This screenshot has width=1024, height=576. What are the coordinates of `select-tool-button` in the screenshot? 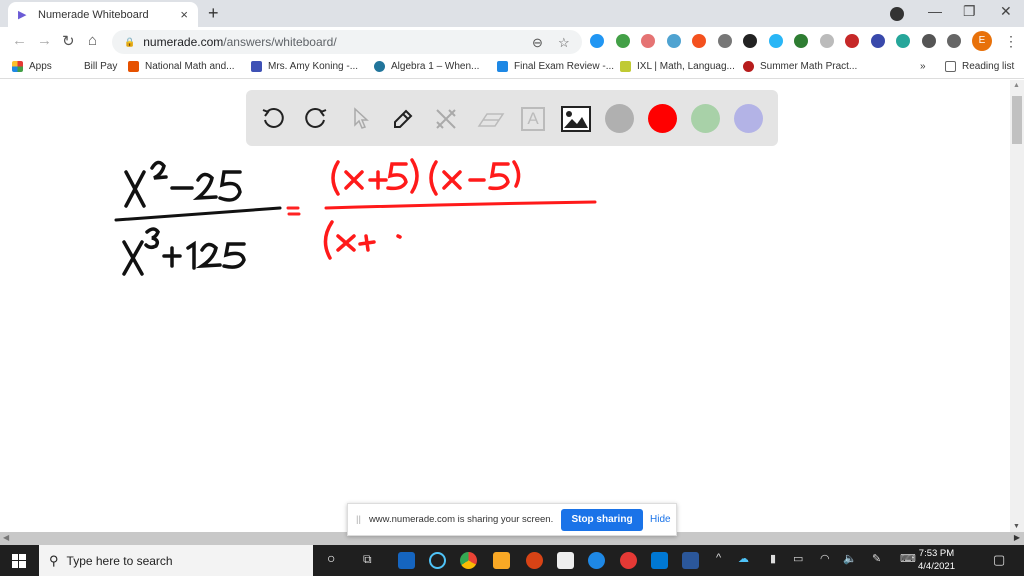 It's located at (361, 119).